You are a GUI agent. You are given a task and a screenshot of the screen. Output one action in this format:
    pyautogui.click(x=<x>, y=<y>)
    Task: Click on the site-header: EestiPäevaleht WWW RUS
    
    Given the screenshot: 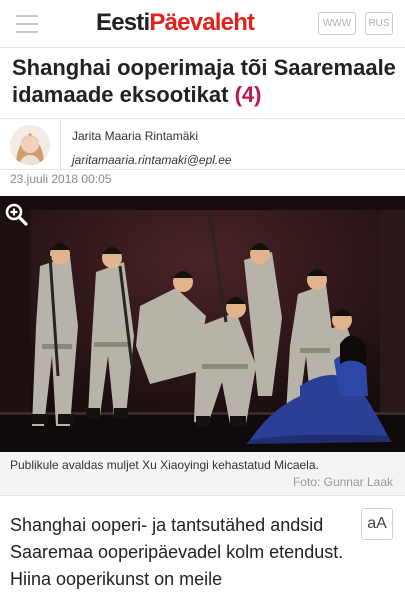 What is the action you would take?
    pyautogui.click(x=202, y=24)
    